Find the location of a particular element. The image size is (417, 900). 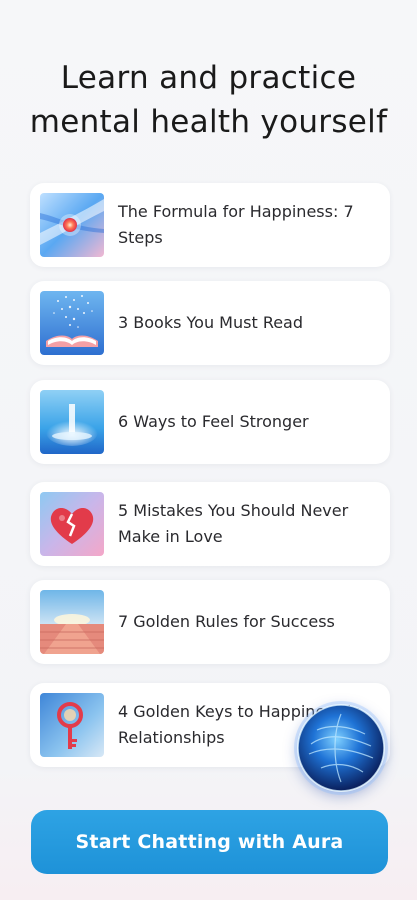

article-card-formula-for-happiness: The Formula for Happiness: 7 Steps is located at coordinates (210, 225).